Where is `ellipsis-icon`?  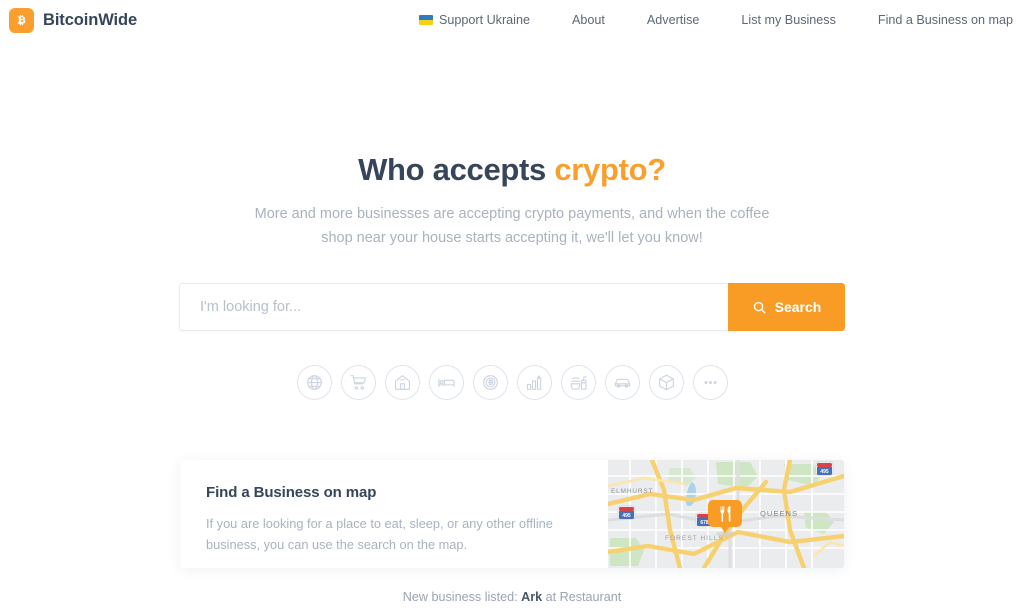
ellipsis-icon is located at coordinates (710, 382).